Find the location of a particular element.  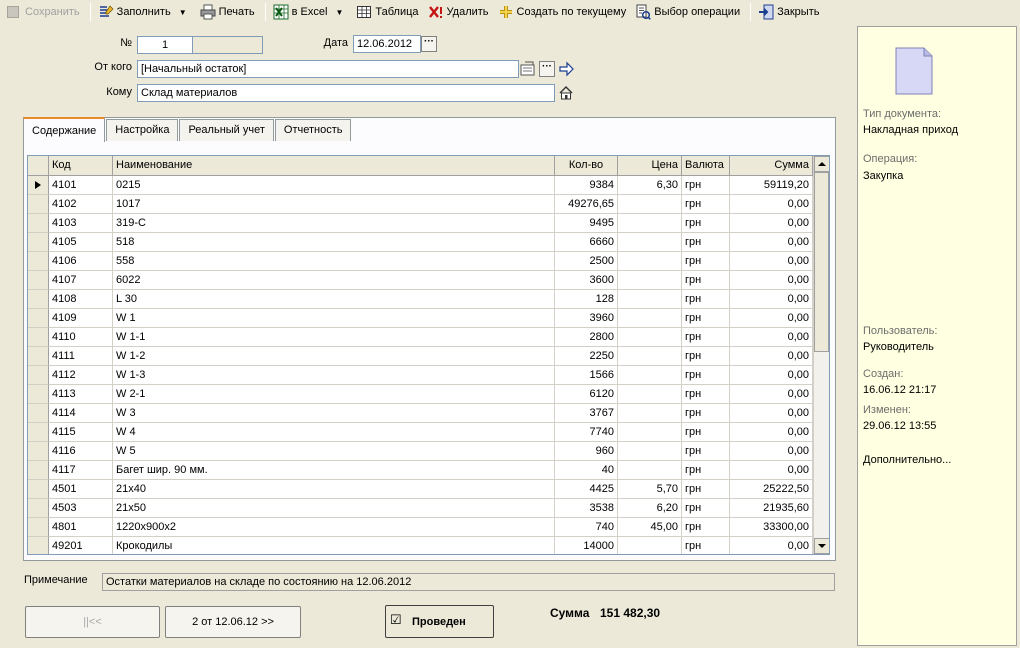

cell-name: Багет шир. 90 мм. is located at coordinates (334, 470).